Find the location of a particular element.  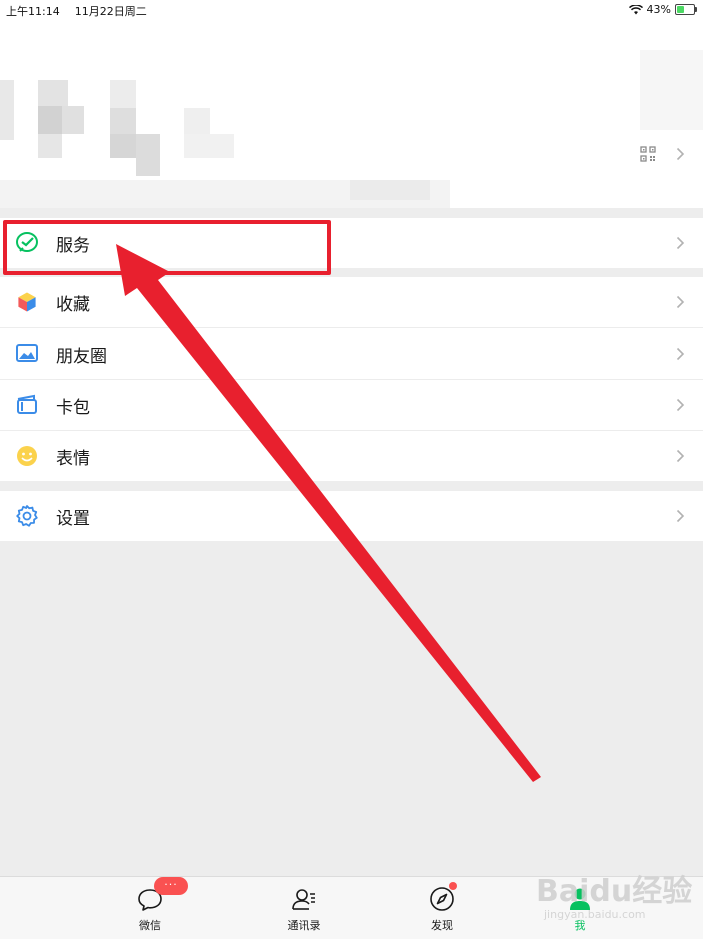

tab-label: 微信 is located at coordinates (150, 925).